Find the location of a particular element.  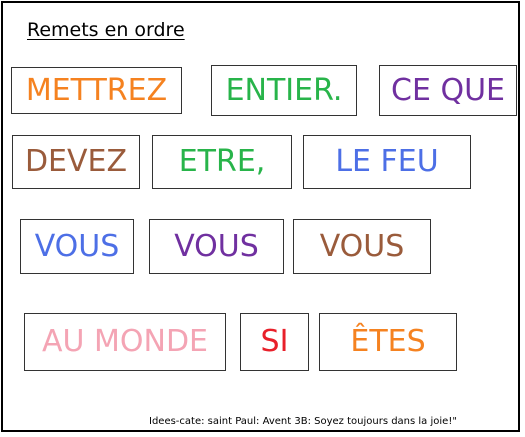

word-card-ce-que: CE QUE is located at coordinates (448, 90).